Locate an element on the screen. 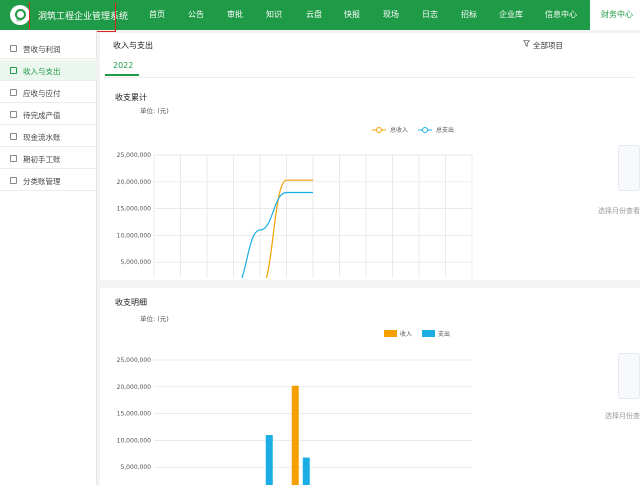  ledger-icon is located at coordinates (13, 158).